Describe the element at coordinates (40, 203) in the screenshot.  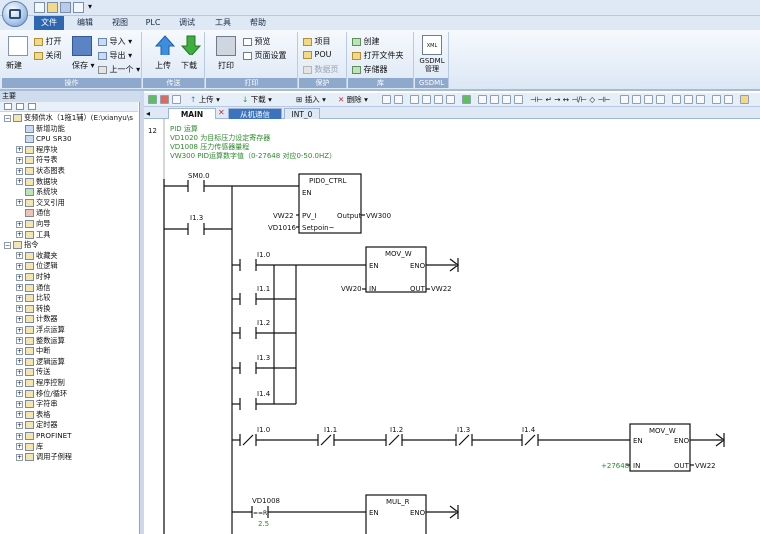
I see `tree-item: + 交叉引用` at that location.